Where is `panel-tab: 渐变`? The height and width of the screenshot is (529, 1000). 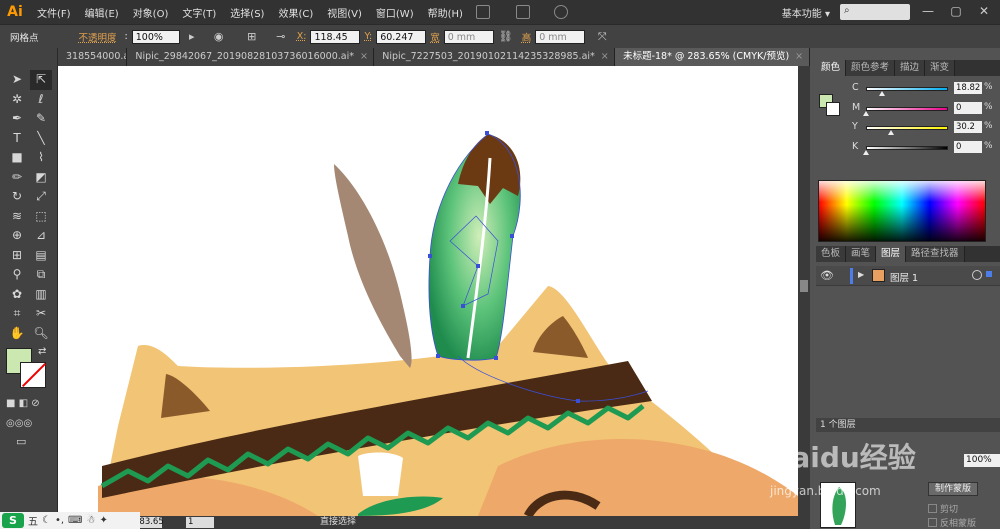
panel-tab: 渐变 is located at coordinates (940, 68).